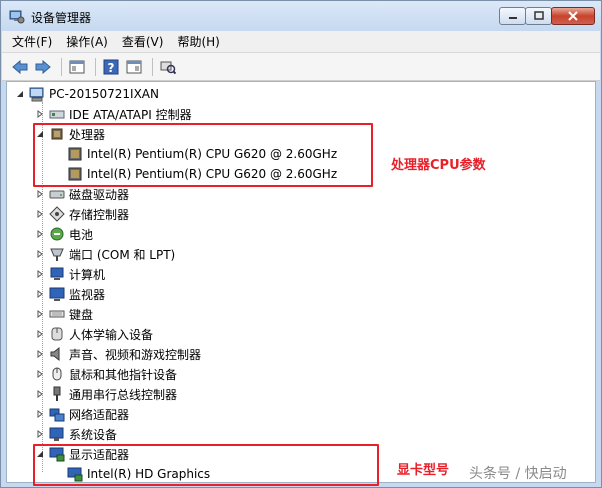  I want to click on tree-item-sound: 声音、视频和游戏控制器, so click(118, 354).